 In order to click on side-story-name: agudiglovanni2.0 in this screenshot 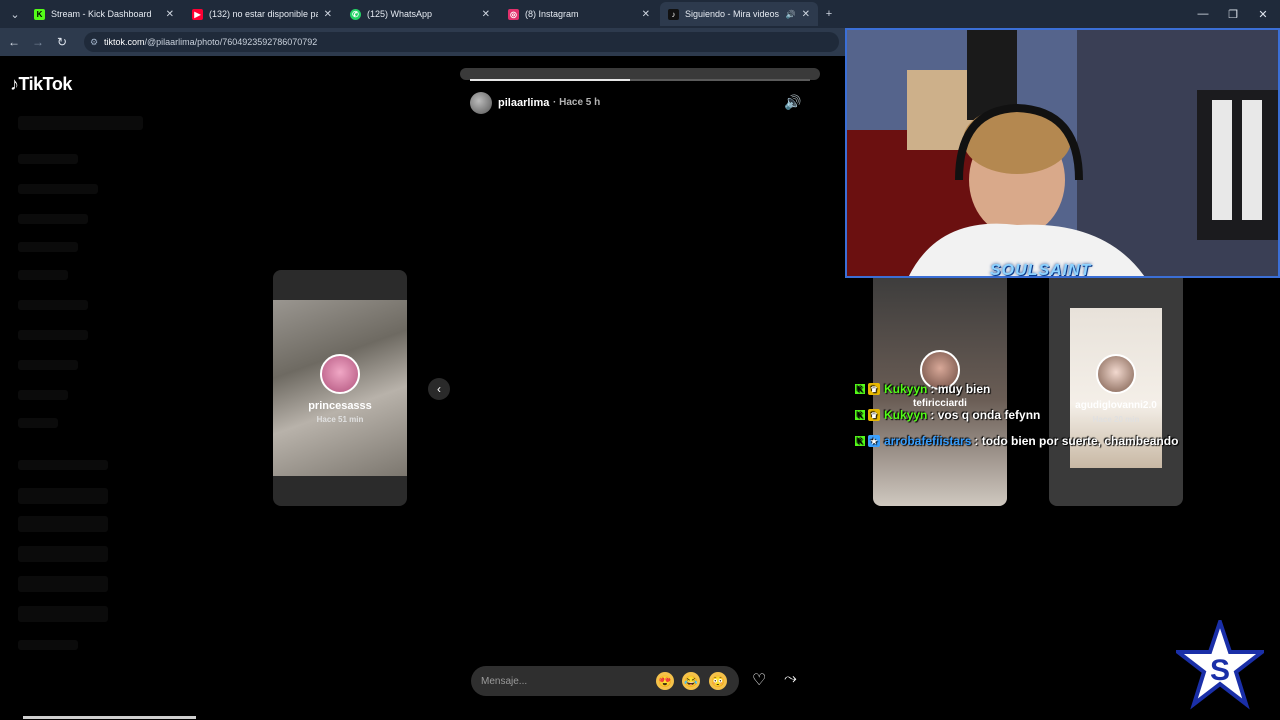, I will do `click(1116, 405)`.